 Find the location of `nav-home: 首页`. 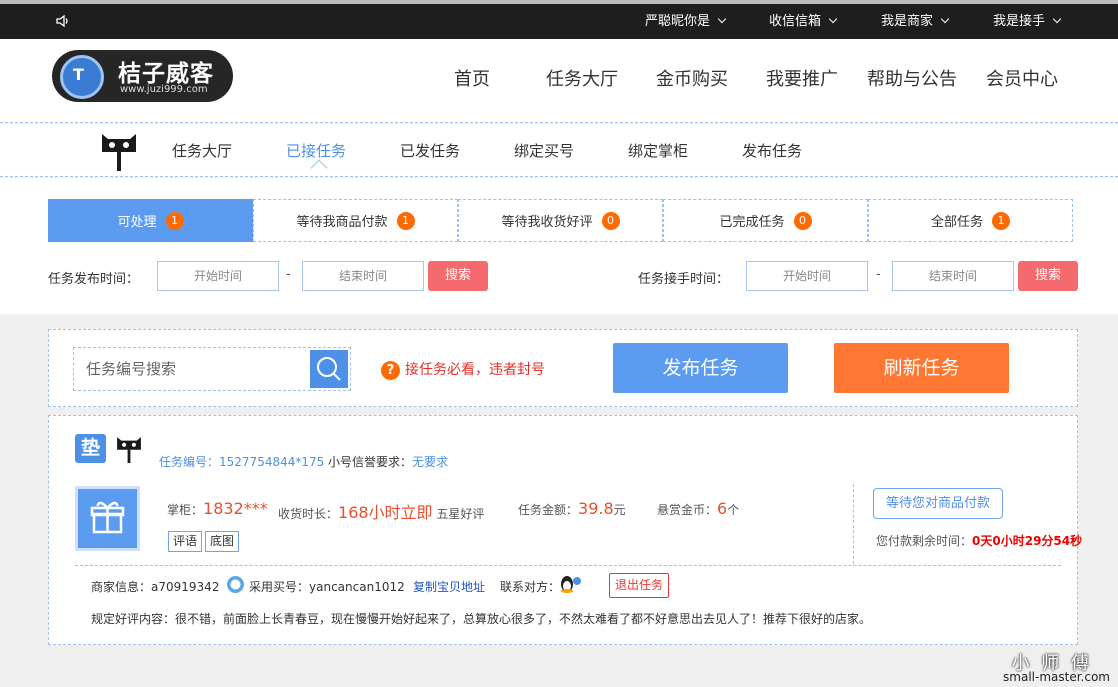

nav-home: 首页 is located at coordinates (472, 78).